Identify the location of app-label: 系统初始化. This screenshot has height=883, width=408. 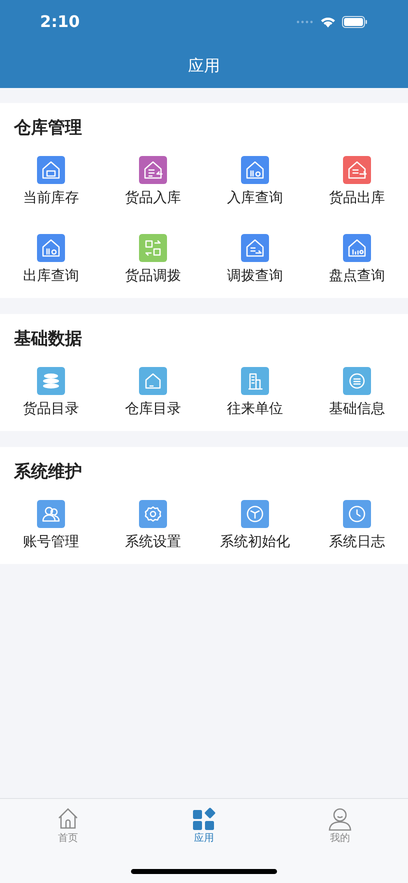
(255, 542).